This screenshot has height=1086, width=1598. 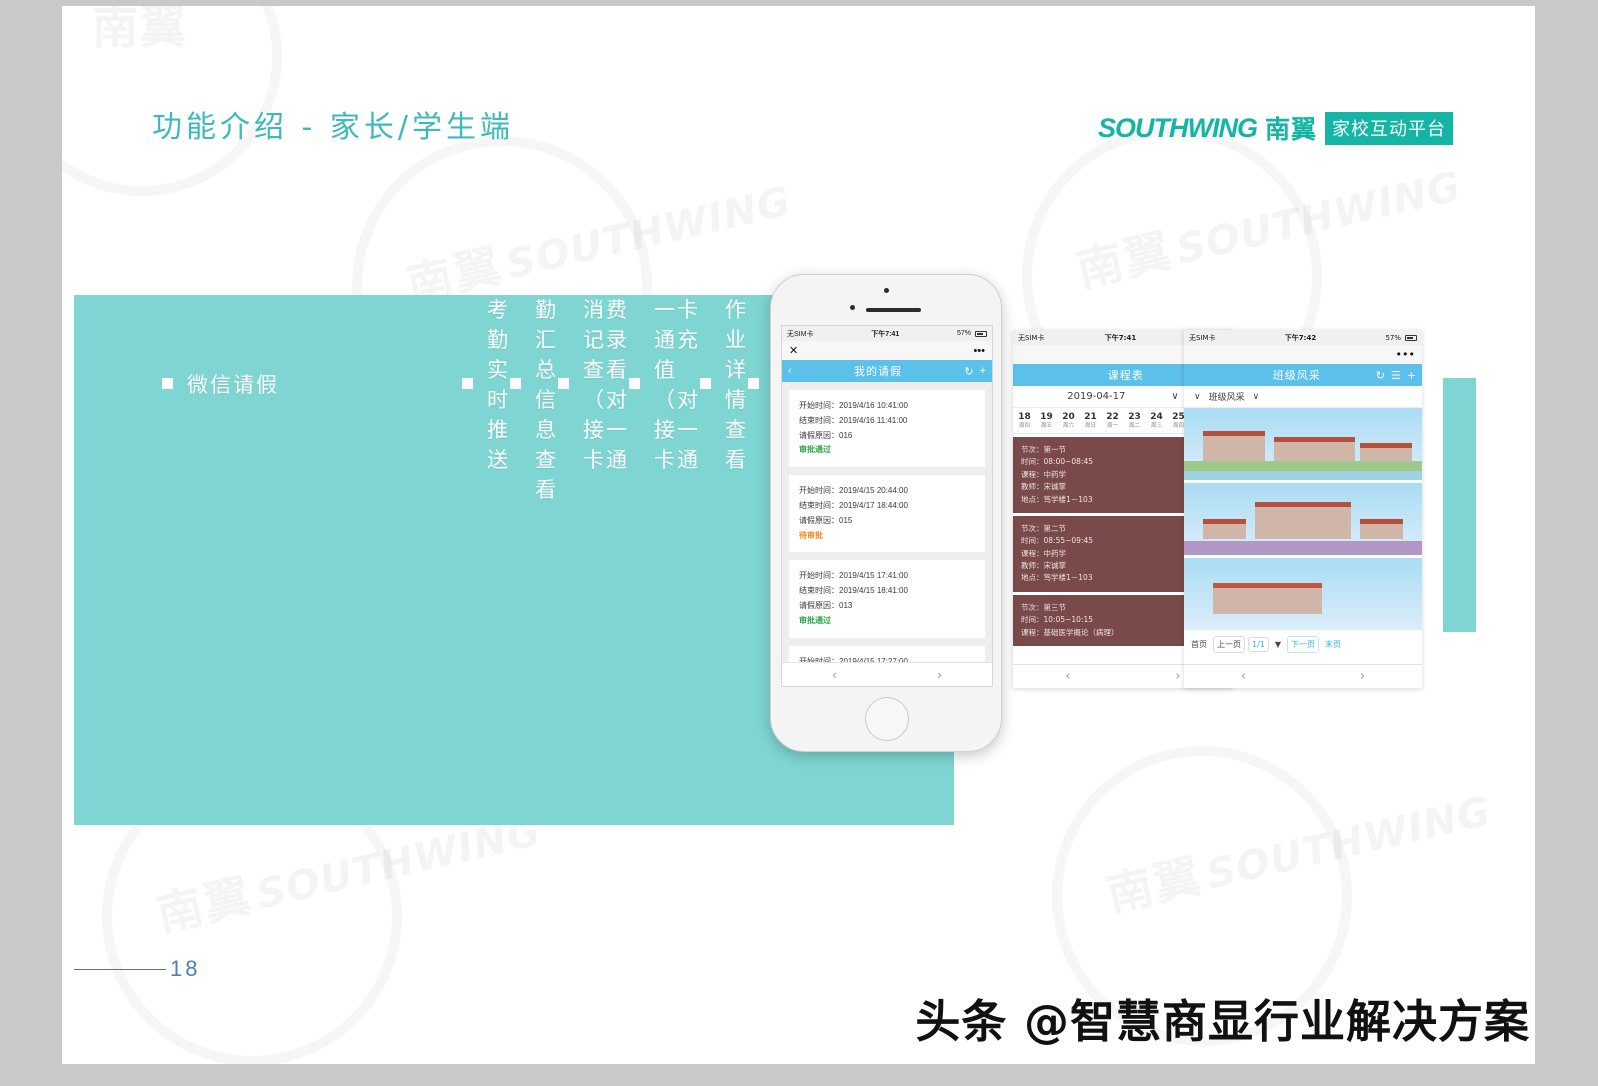 I want to click on status-badge: 审批通过, so click(x=815, y=450).